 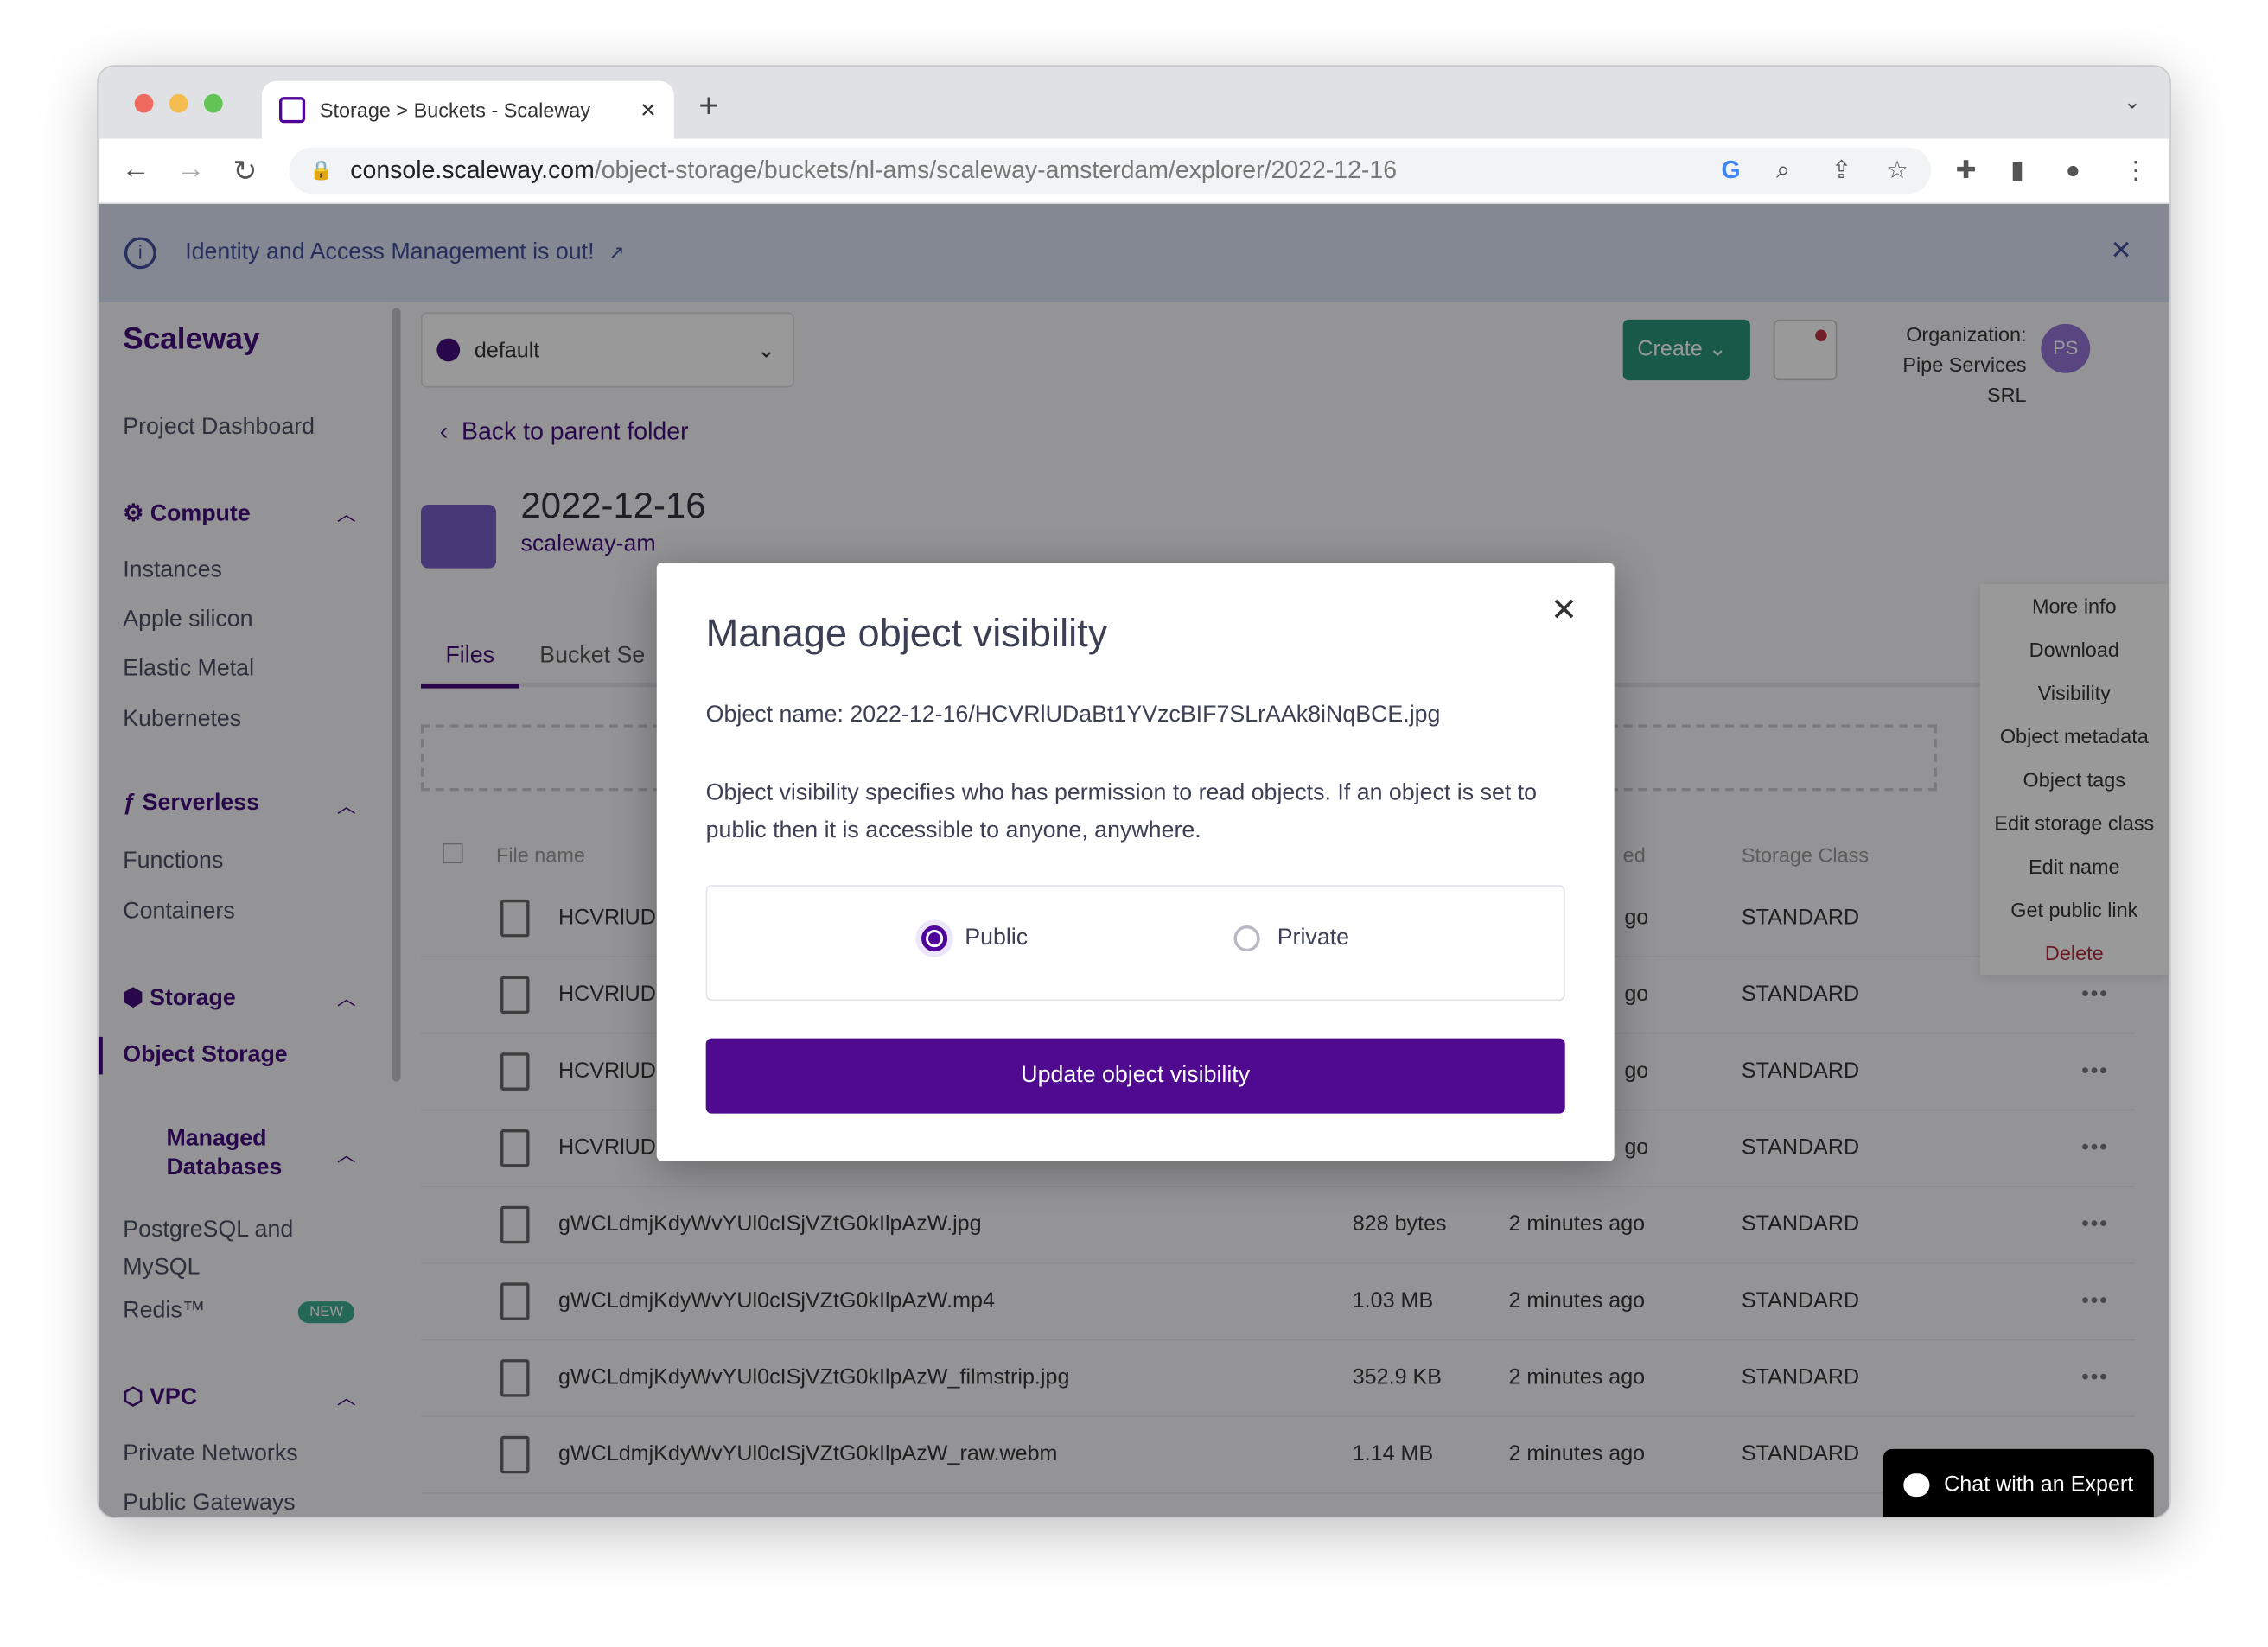 What do you see at coordinates (2074, 866) in the screenshot?
I see `menu-item-edit-name: Edit name` at bounding box center [2074, 866].